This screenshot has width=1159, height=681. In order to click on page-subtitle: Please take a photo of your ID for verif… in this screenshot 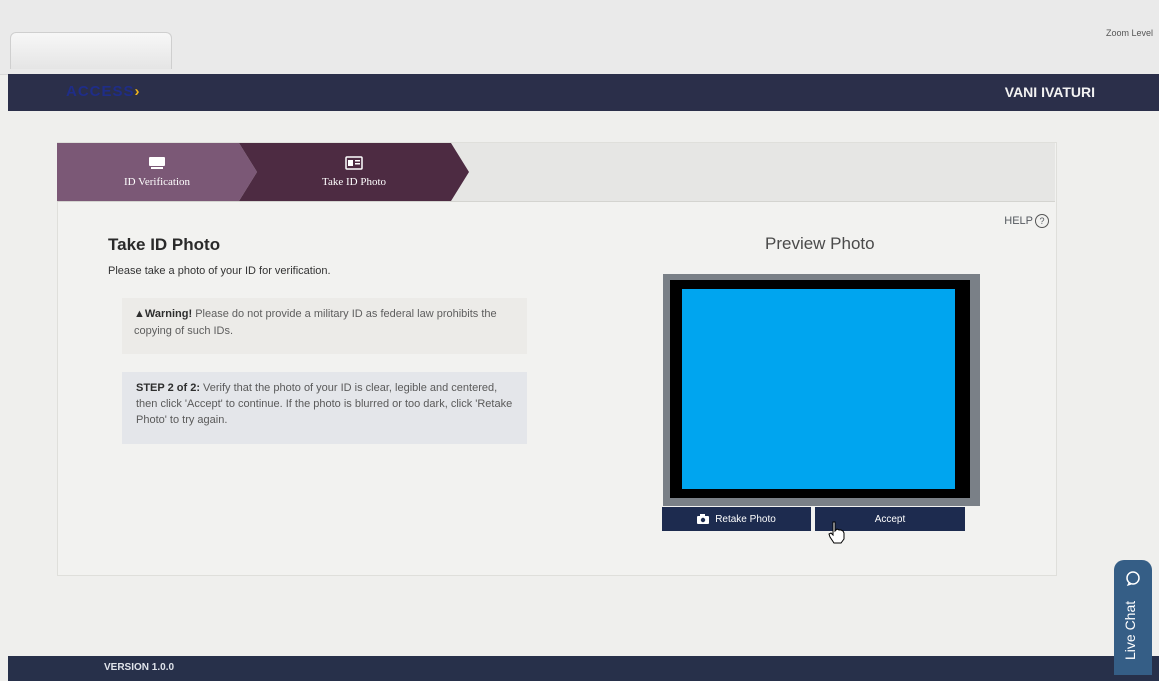, I will do `click(219, 271)`.